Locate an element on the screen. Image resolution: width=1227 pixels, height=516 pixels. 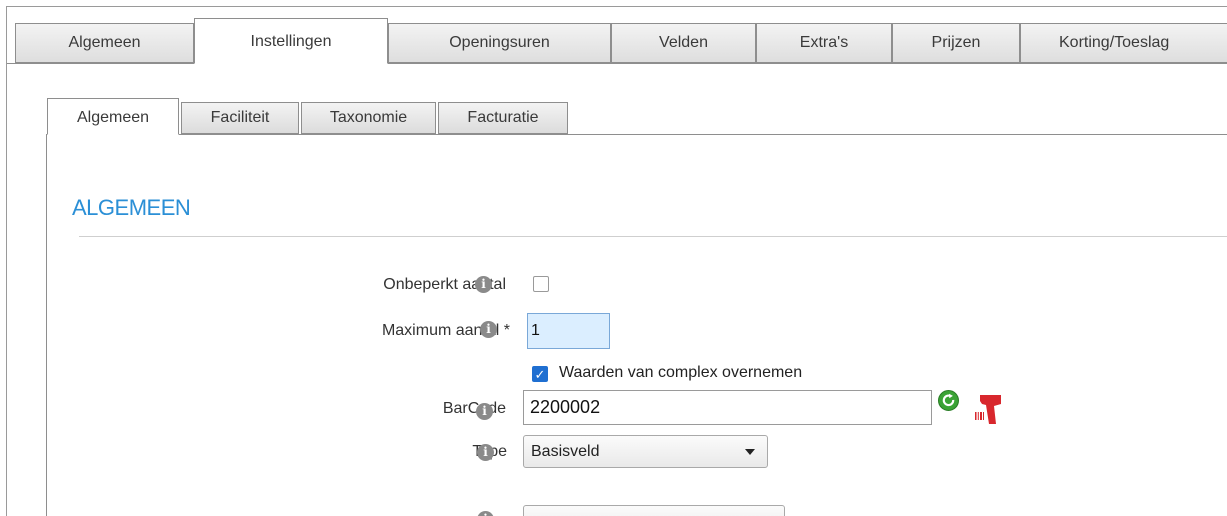
copy-values-label: Waarden van complex overnemen is located at coordinates (681, 372).